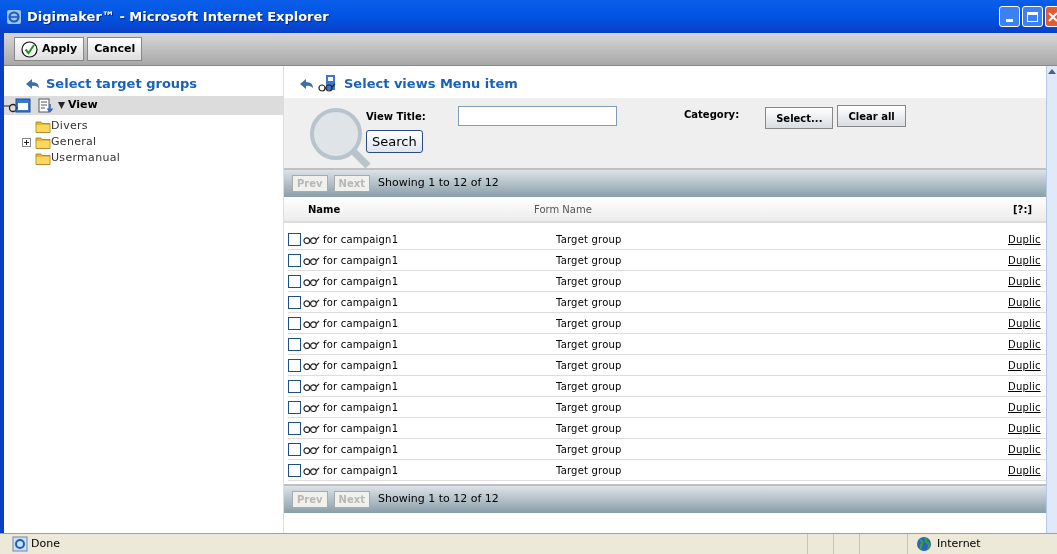  What do you see at coordinates (712, 115) in the screenshot?
I see `field-label: Category:` at bounding box center [712, 115].